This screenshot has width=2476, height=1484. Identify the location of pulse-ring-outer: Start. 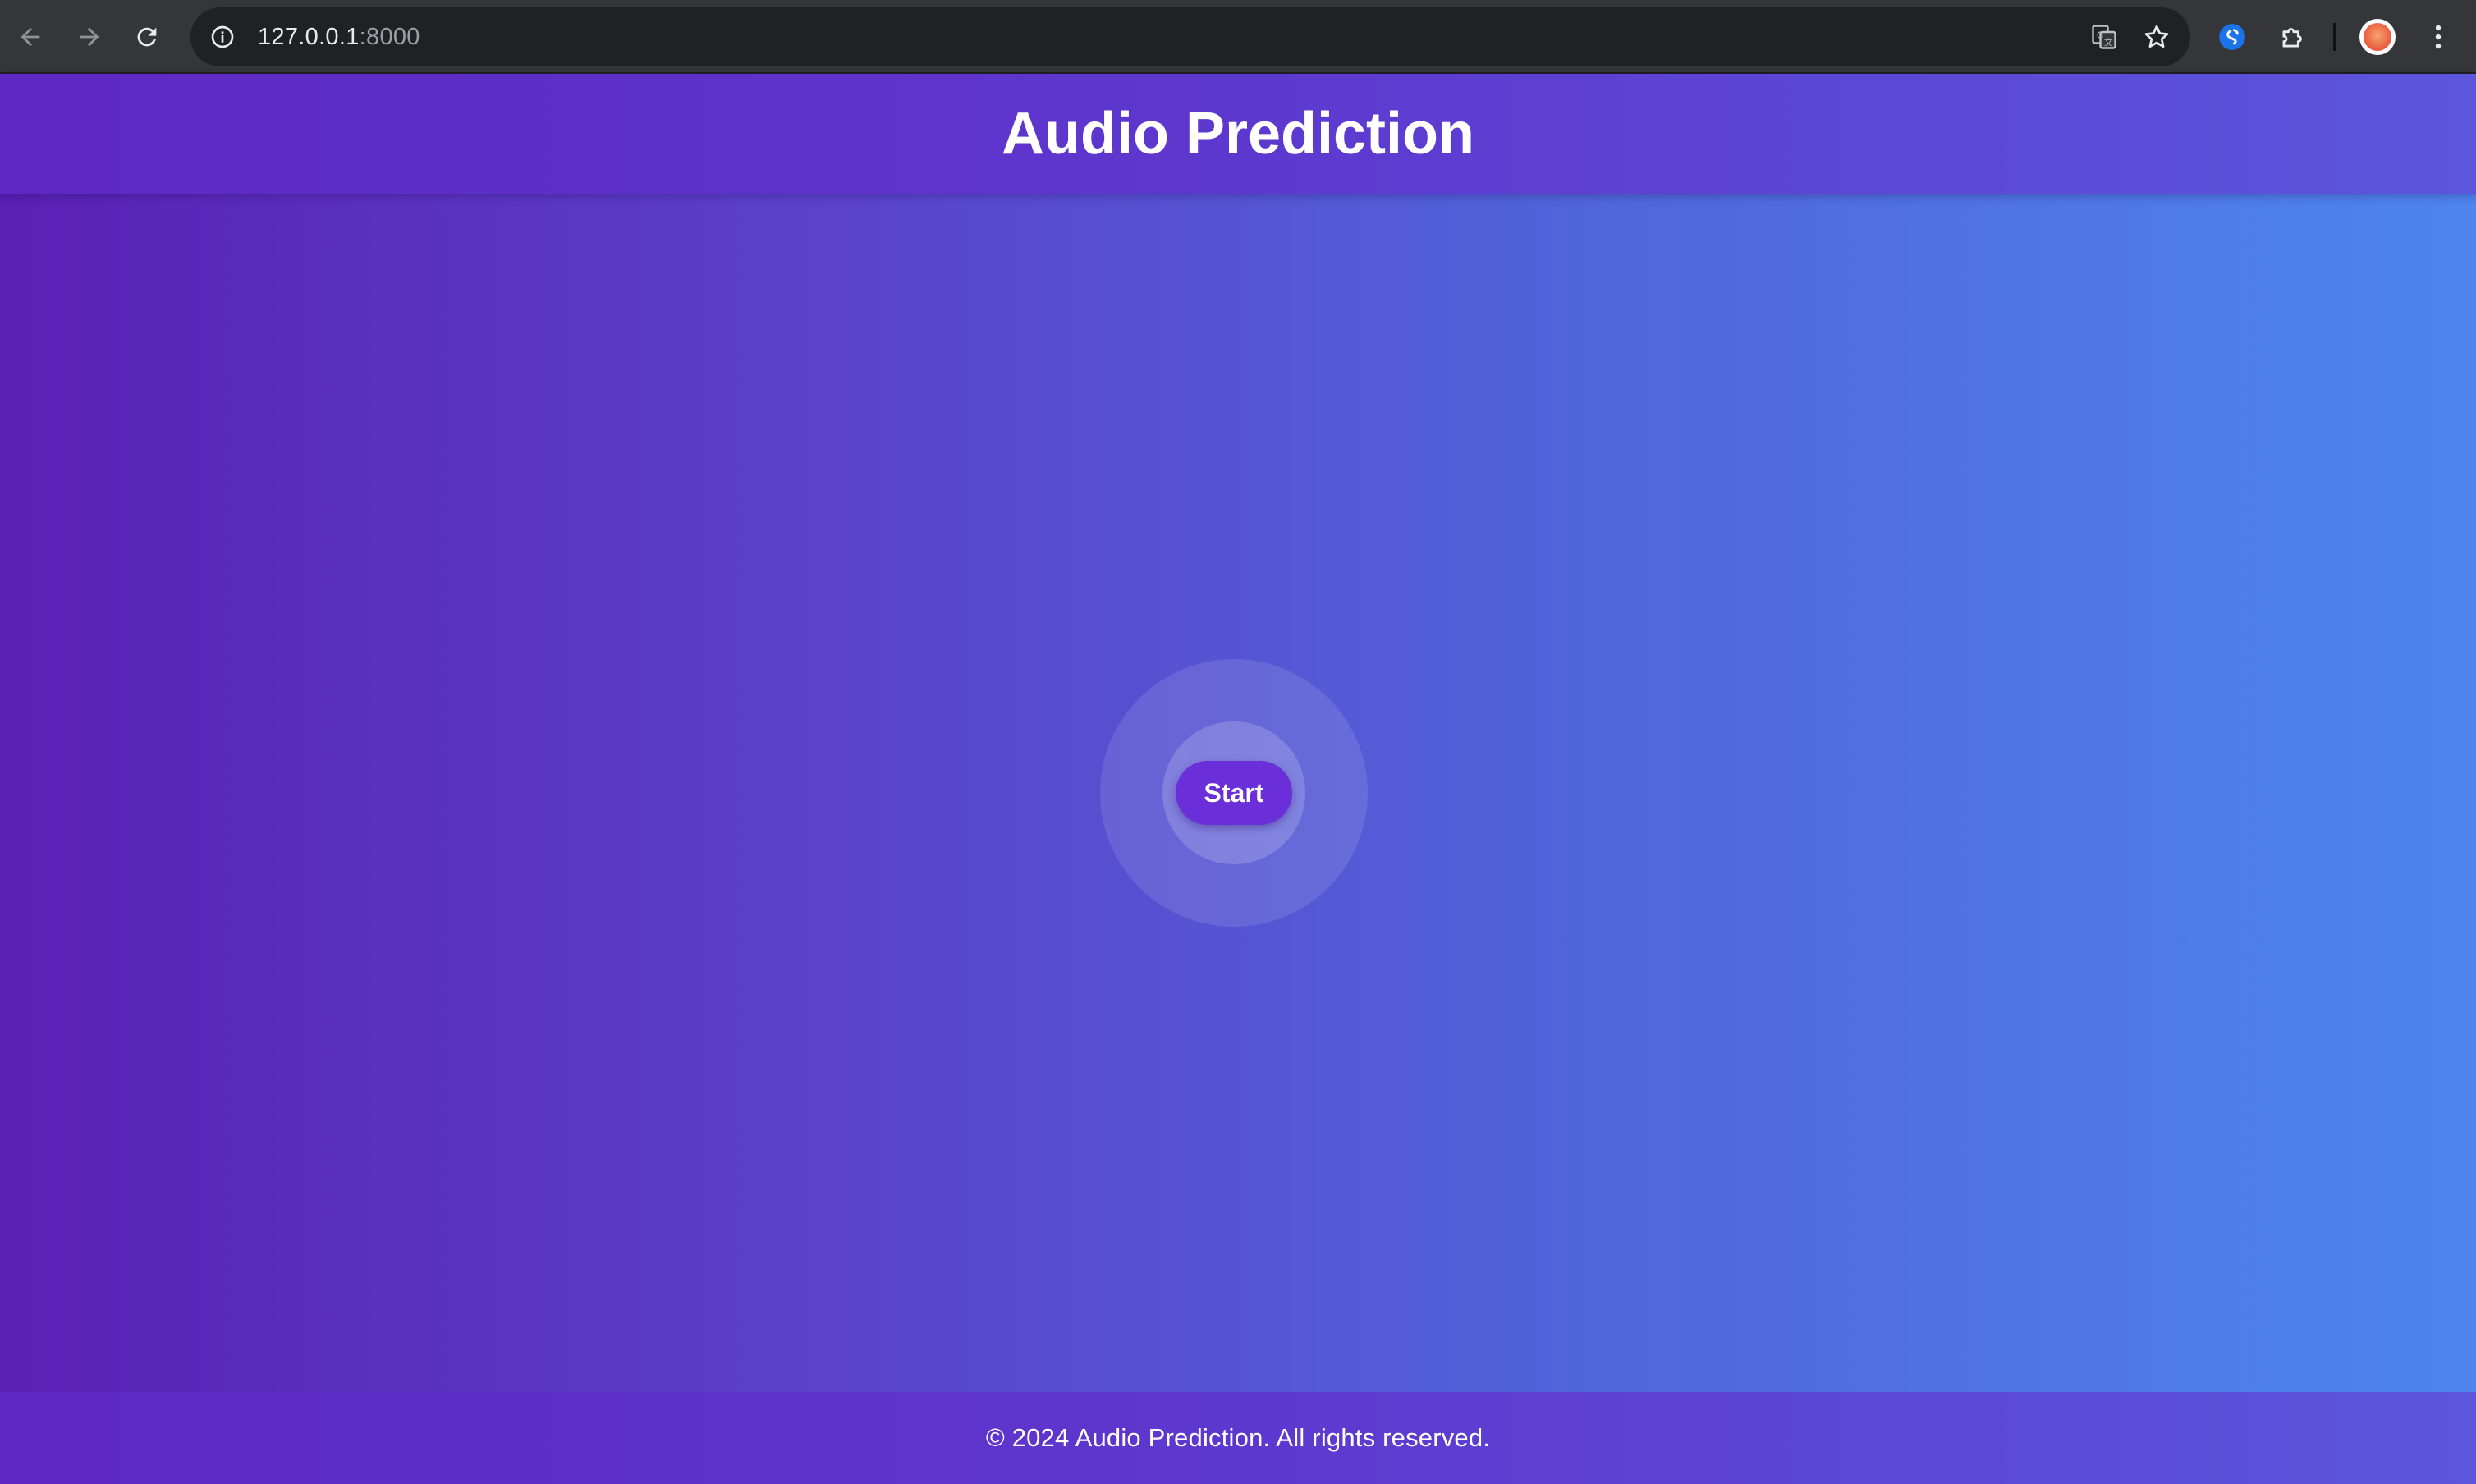
(1234, 793).